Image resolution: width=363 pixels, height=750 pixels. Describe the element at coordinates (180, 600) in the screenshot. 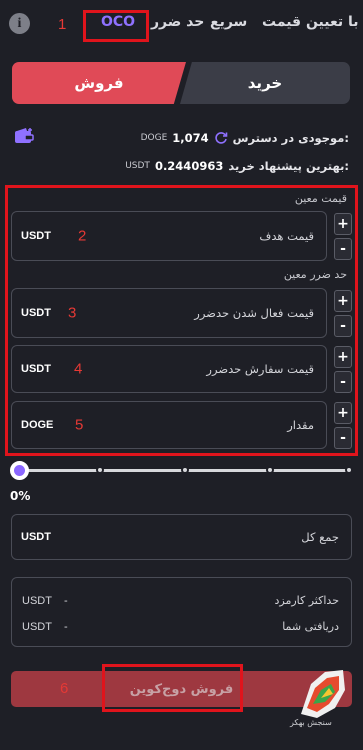

I see `max-fee-row: USDT - حداکثر کارمزد` at that location.